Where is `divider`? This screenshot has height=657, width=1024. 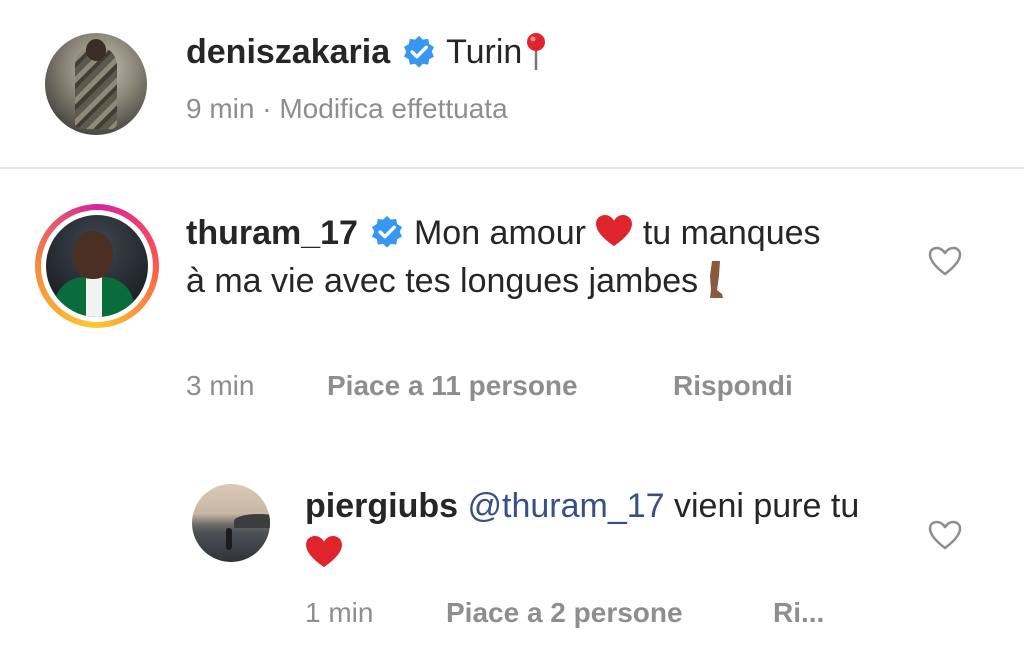
divider is located at coordinates (512, 168).